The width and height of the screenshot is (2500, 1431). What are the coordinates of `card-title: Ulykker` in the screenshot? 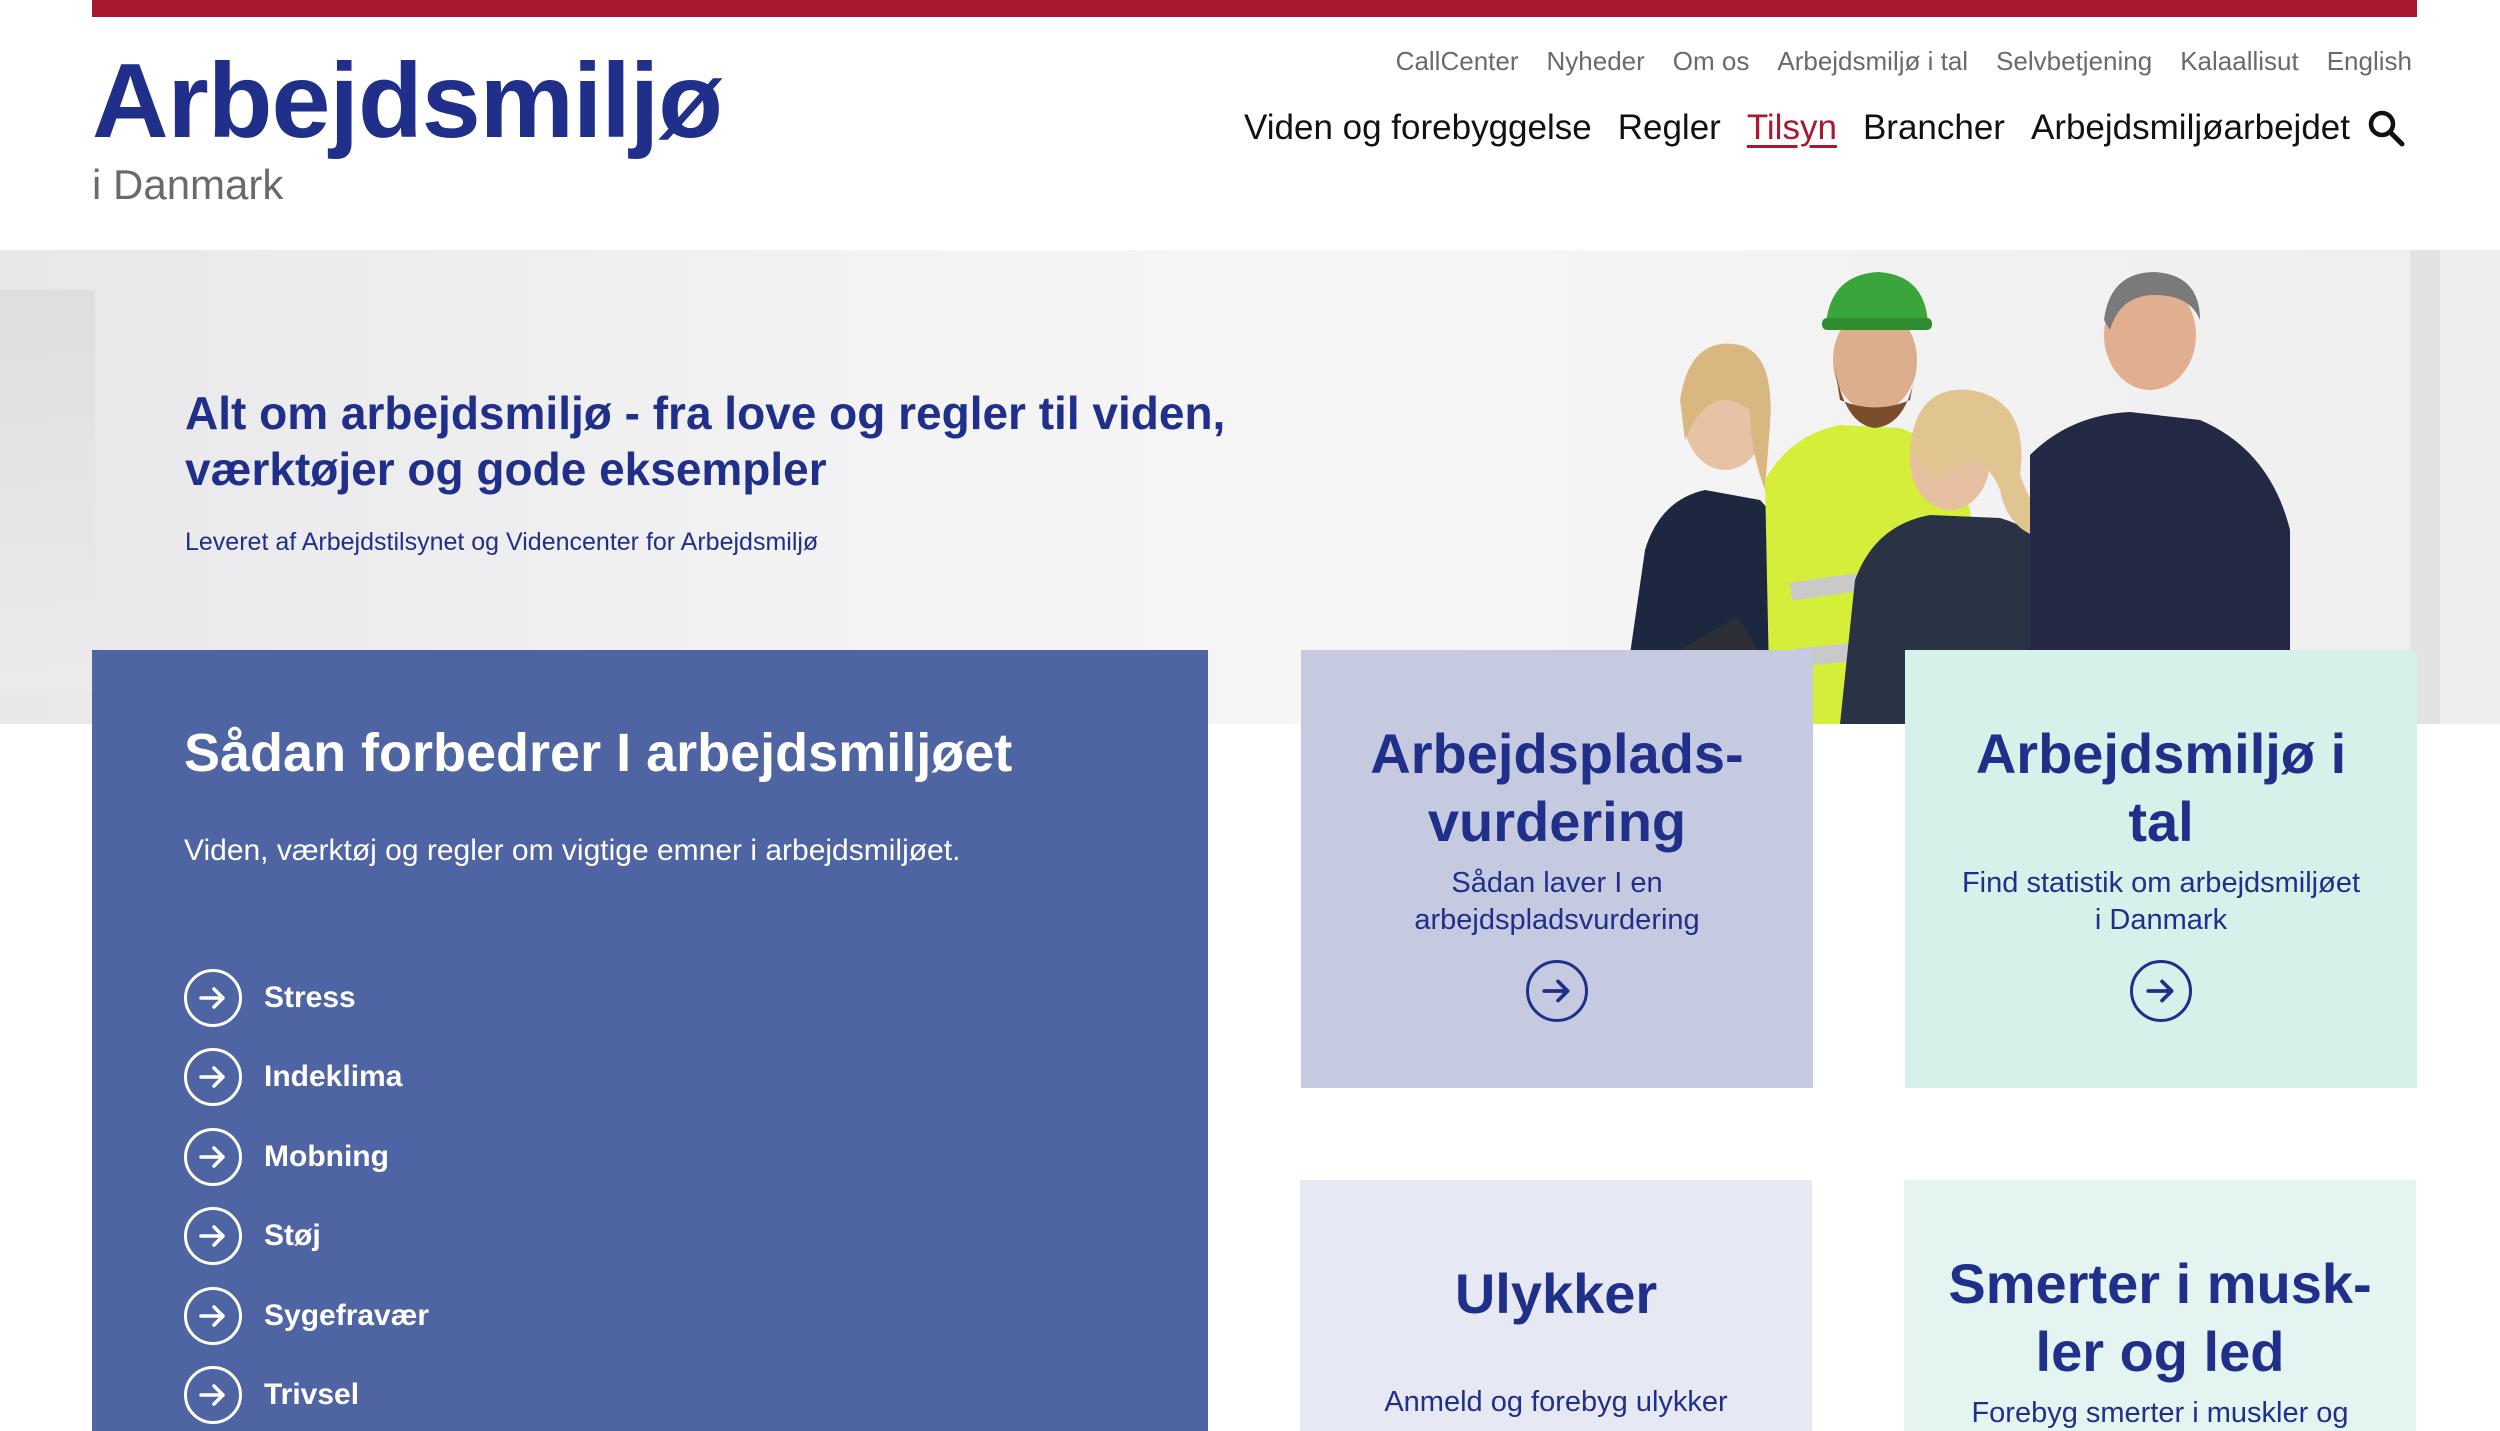 It's located at (1556, 1293).